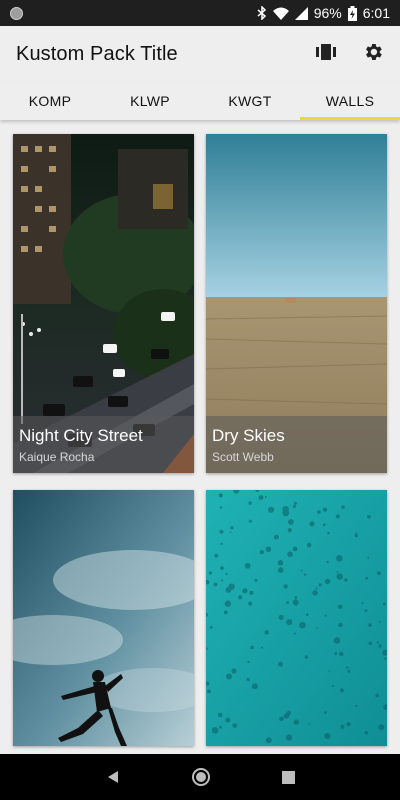 The height and width of the screenshot is (800, 400). What do you see at coordinates (350, 54) in the screenshot?
I see `app-actions` at bounding box center [350, 54].